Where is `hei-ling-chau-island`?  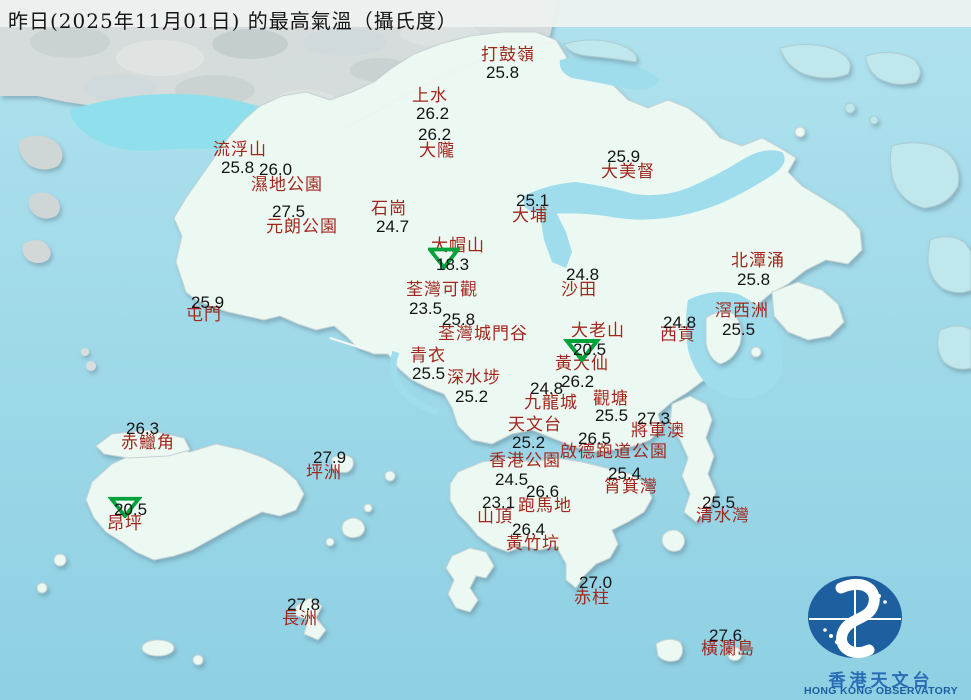
hei-ling-chau-island is located at coordinates (353, 528).